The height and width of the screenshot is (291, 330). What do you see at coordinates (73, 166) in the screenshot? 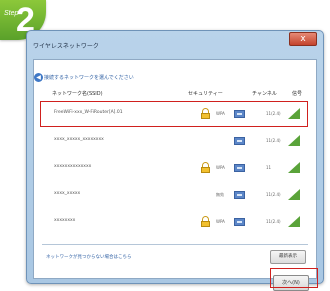
I see `network-name: xxxxxxxxxxxxxx` at bounding box center [73, 166].